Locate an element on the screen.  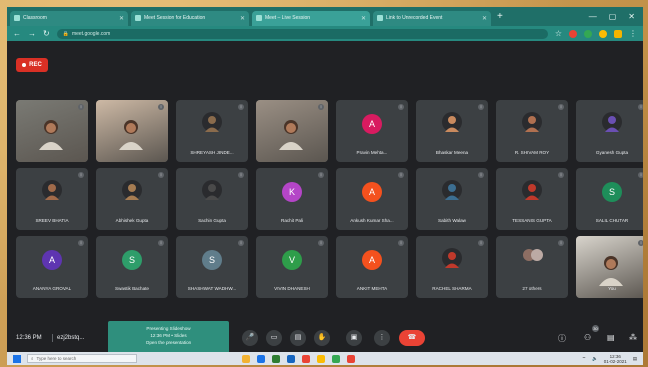
people-icon: ⚇ is located at coordinates (587, 337).